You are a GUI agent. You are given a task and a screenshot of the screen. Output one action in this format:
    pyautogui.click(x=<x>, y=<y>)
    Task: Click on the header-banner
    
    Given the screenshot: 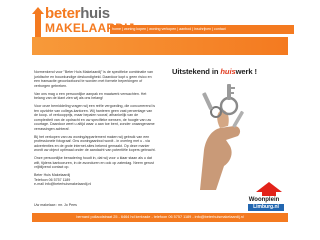 What is the action you would take?
    pyautogui.click(x=160, y=46)
    